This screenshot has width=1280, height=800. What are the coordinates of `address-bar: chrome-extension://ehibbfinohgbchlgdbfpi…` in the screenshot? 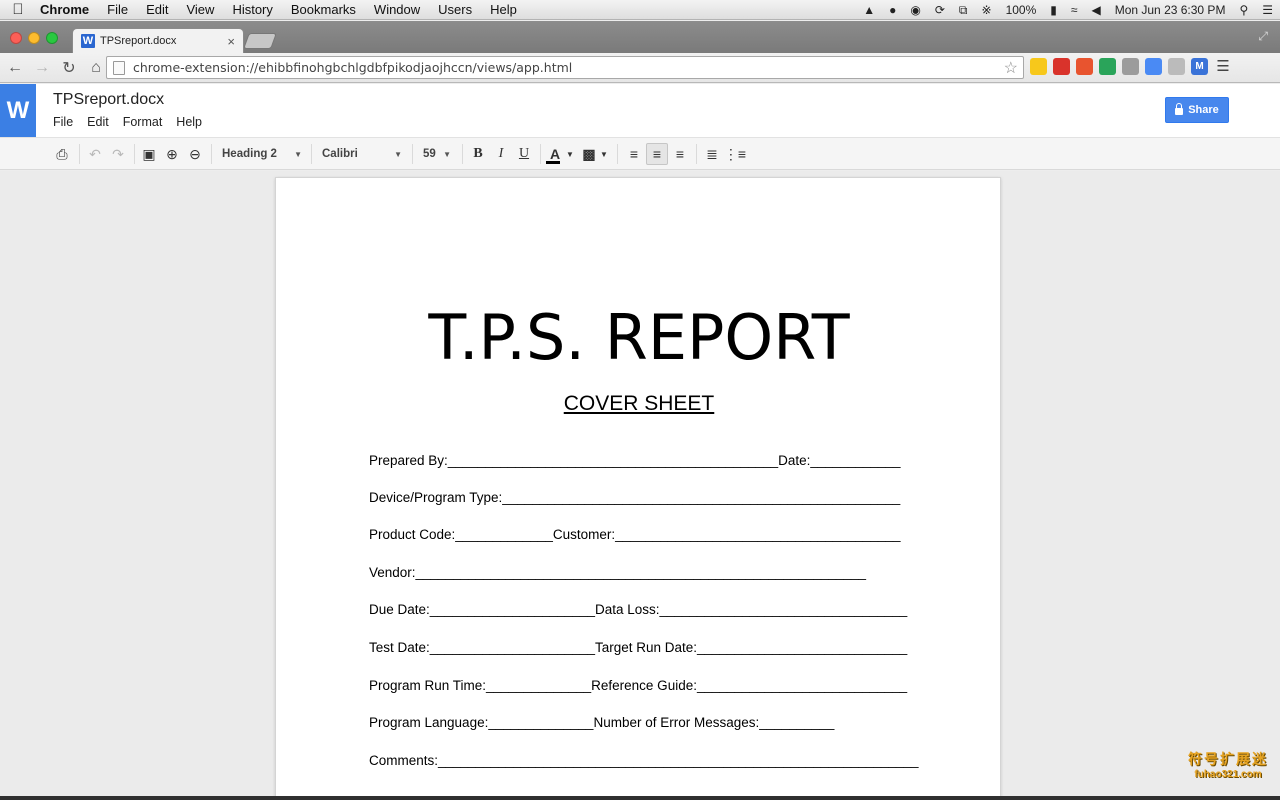 It's located at (565, 67).